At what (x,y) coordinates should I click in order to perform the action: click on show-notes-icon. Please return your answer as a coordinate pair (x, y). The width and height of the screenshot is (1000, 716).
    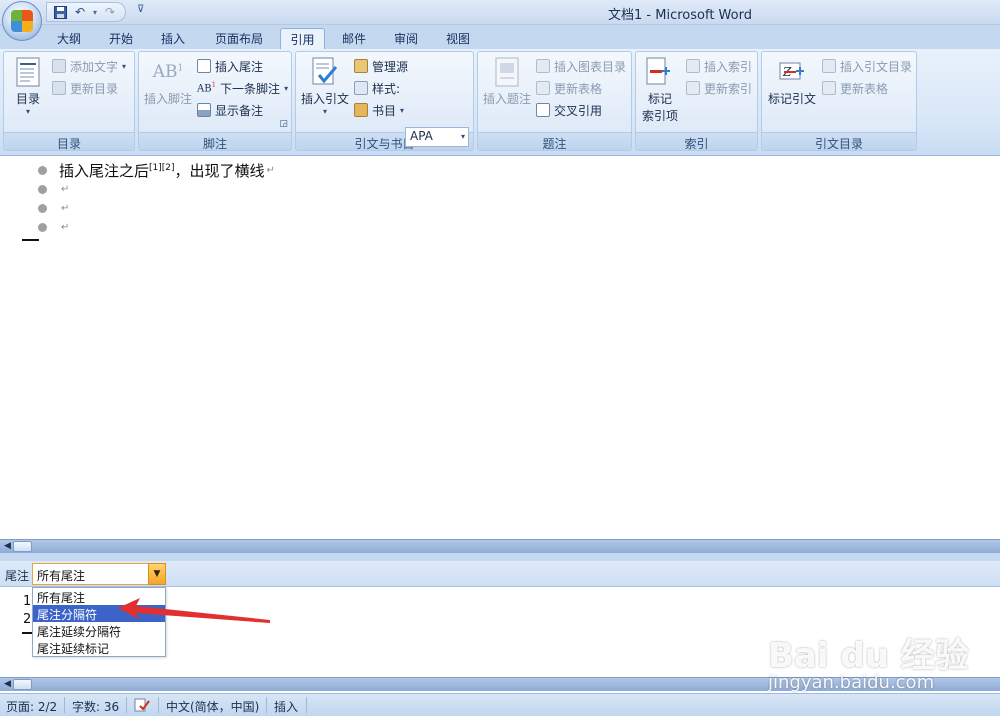
    Looking at the image, I should click on (204, 110).